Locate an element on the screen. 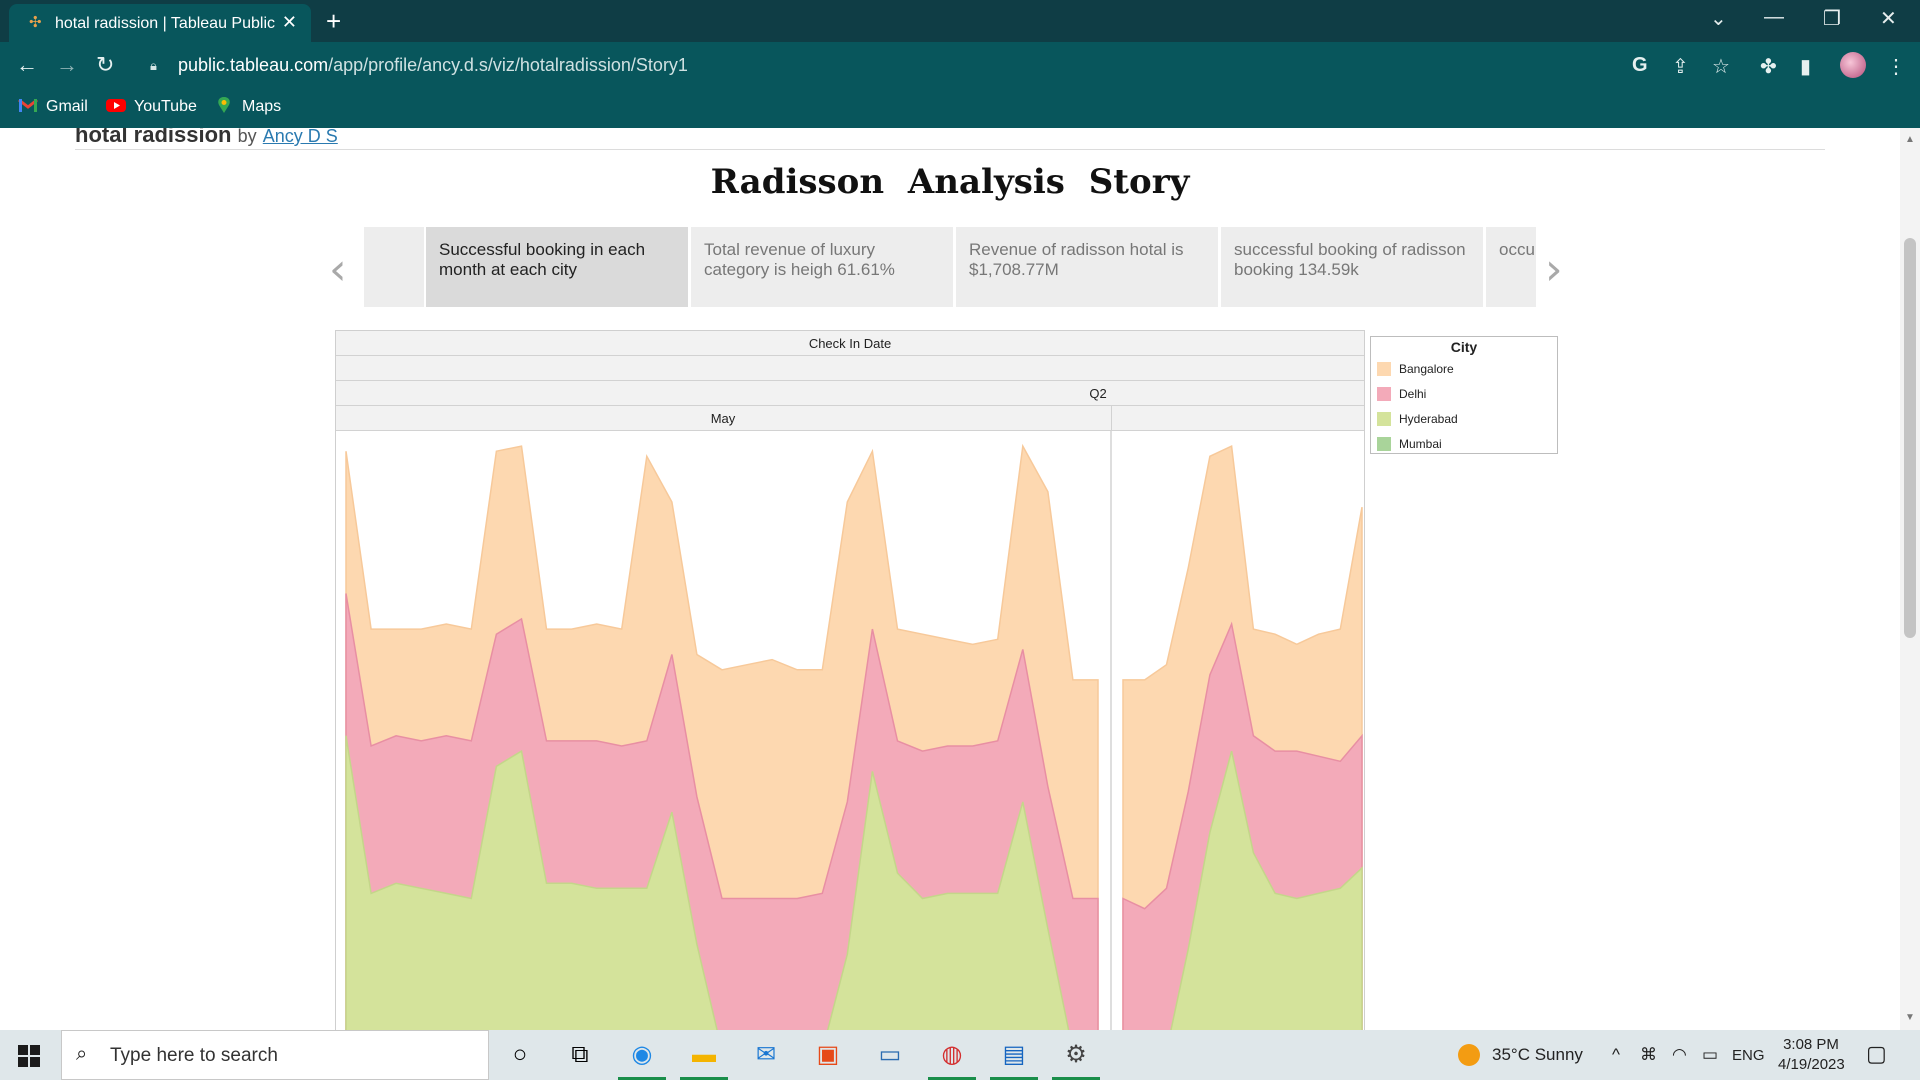 The width and height of the screenshot is (1920, 1080). legend-item-delhi: Delhi is located at coordinates (1401, 394).